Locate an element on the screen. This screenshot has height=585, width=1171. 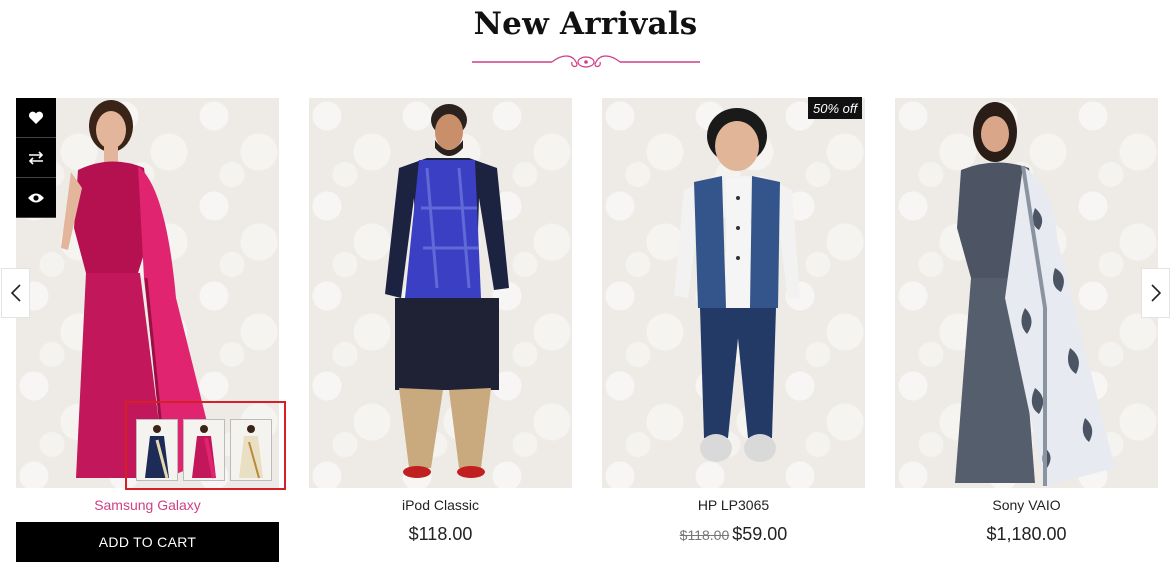
old-price: $118.00 is located at coordinates (704, 535).